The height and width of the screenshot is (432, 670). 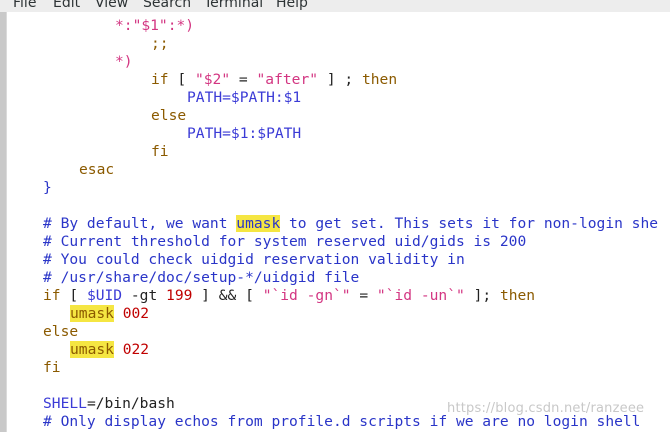 I want to click on code-text: ] && [, so click(x=227, y=295).